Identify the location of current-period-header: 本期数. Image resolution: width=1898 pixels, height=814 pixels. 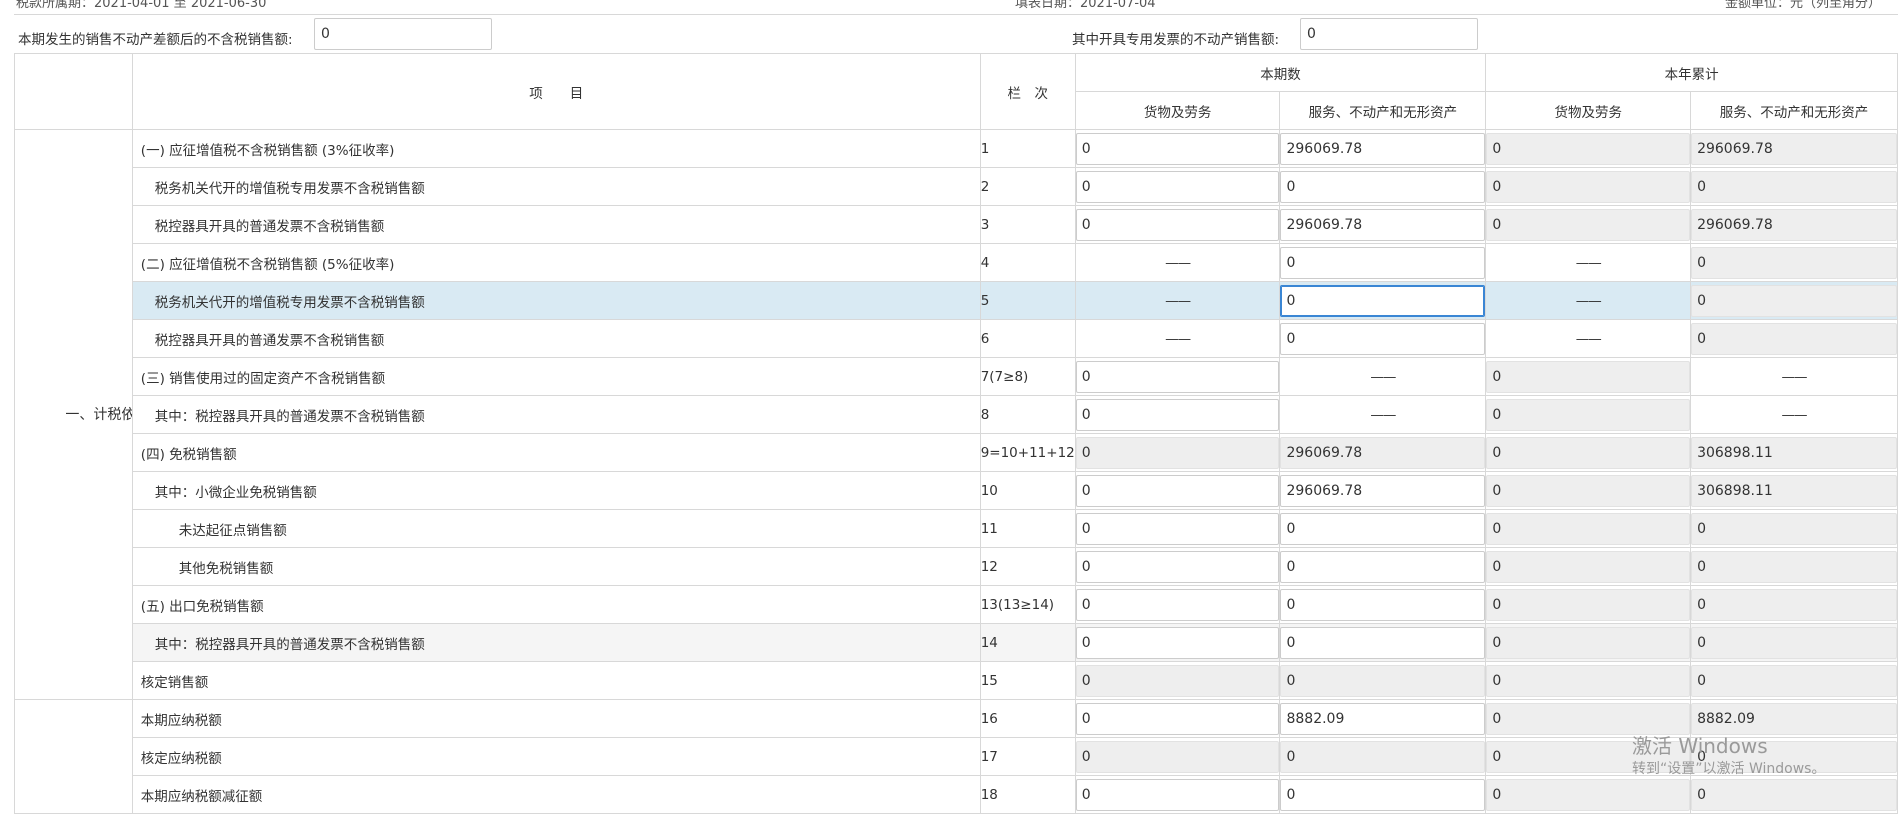
(1280, 72).